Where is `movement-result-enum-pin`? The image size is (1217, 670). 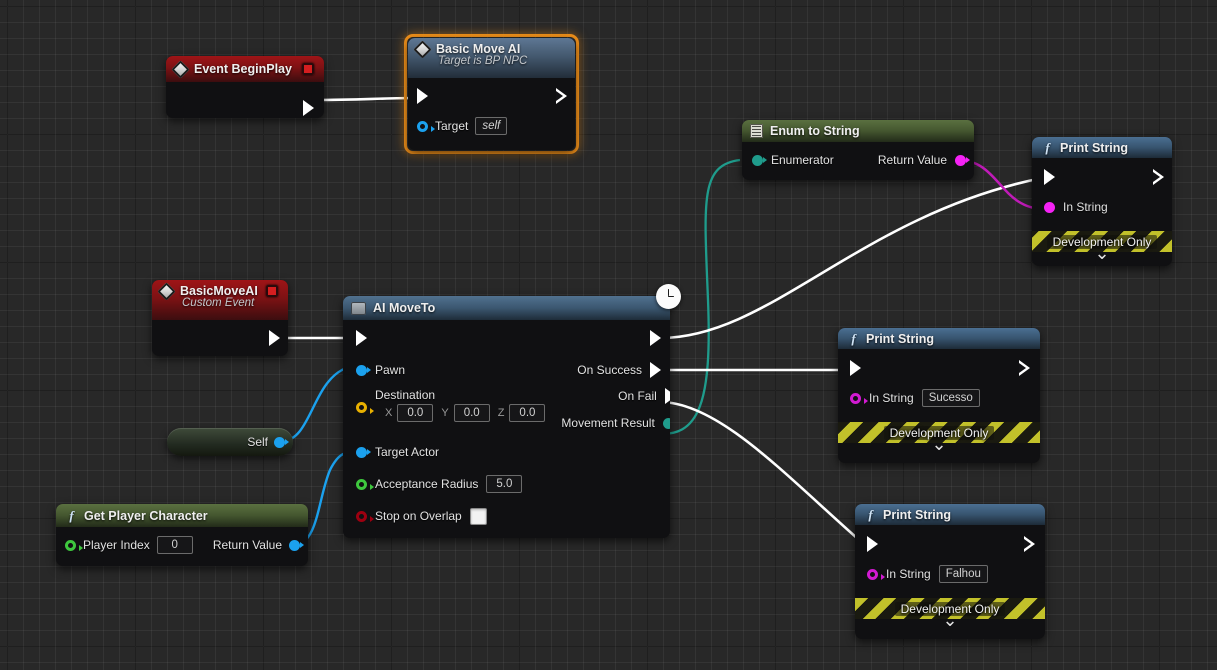 movement-result-enum-pin is located at coordinates (666, 423).